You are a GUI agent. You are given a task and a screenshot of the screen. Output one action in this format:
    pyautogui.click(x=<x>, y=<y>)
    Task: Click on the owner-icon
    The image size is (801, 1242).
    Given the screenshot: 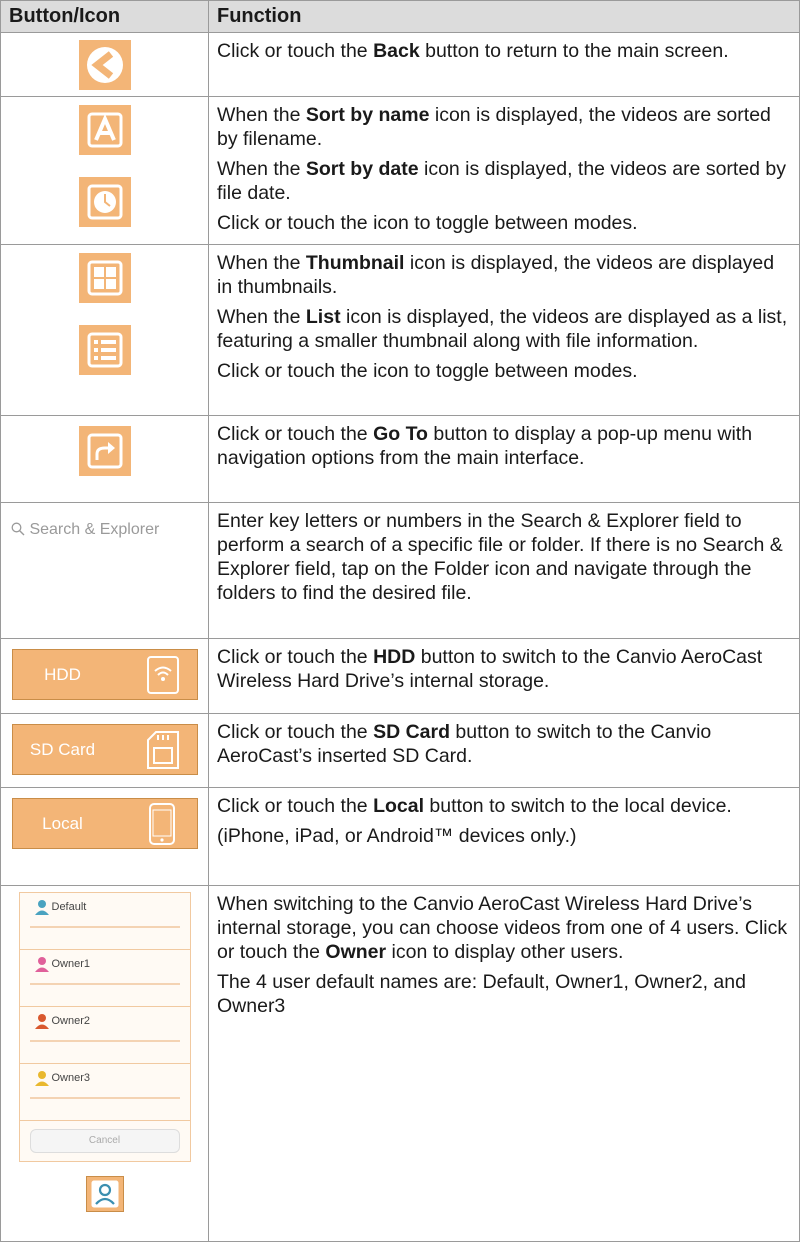 What is the action you would take?
    pyautogui.click(x=104, y=1194)
    